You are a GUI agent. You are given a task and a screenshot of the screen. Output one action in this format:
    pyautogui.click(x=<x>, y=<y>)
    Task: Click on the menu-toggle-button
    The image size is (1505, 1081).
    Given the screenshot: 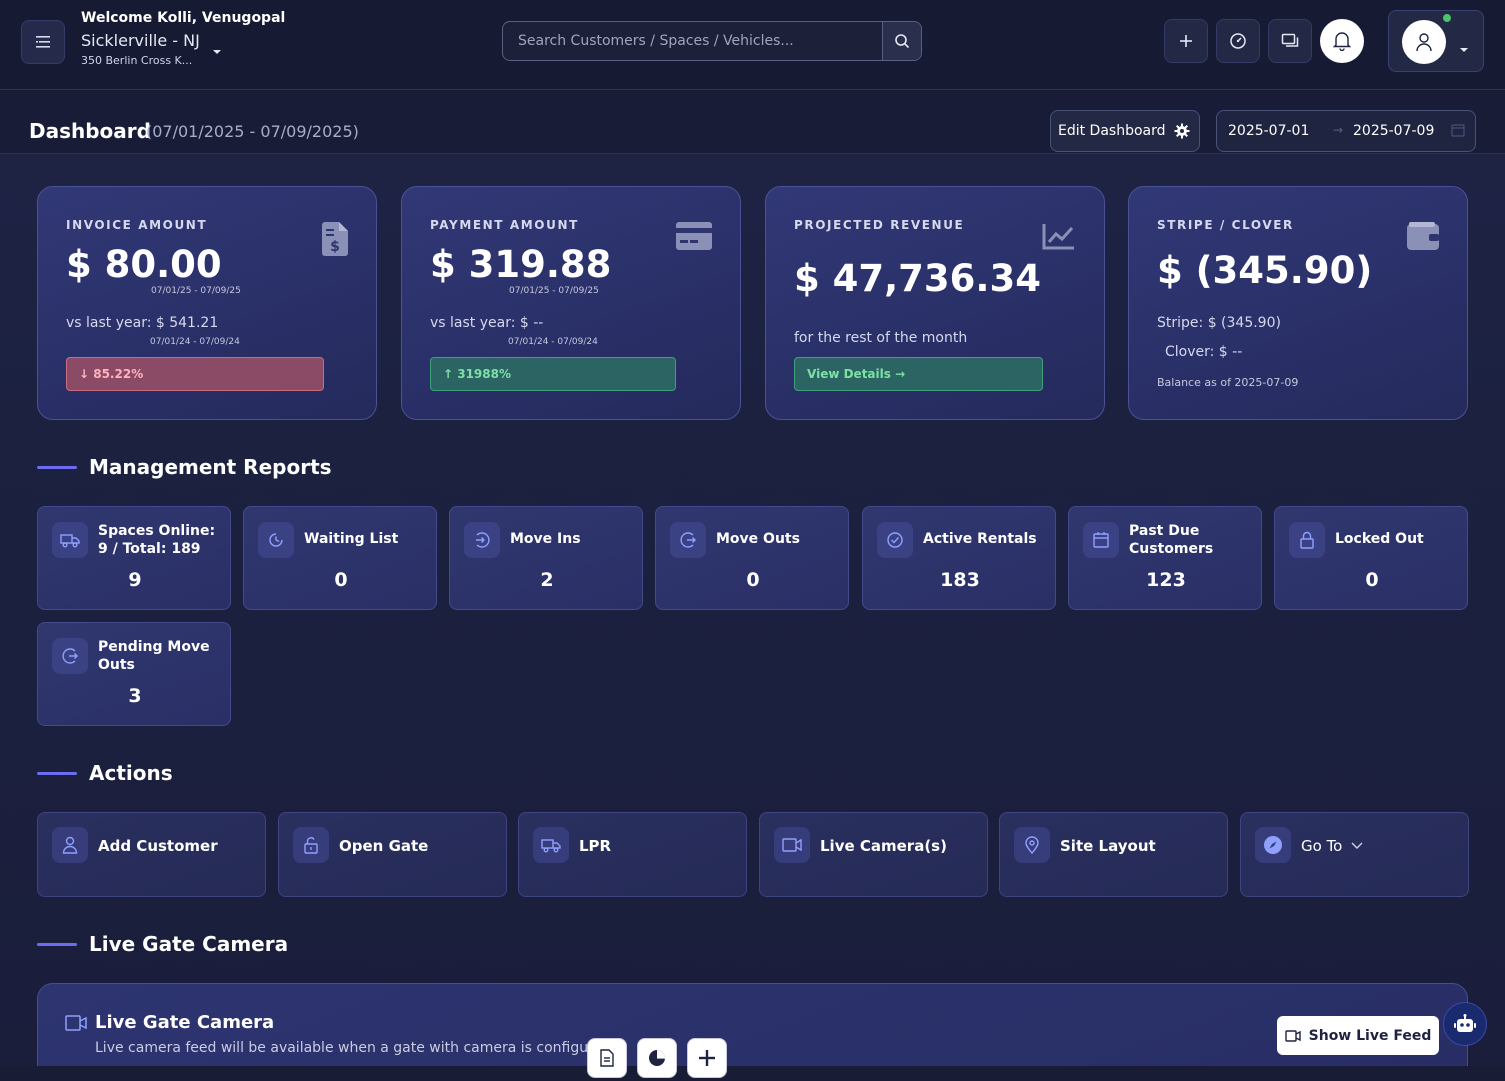 What is the action you would take?
    pyautogui.click(x=43, y=42)
    